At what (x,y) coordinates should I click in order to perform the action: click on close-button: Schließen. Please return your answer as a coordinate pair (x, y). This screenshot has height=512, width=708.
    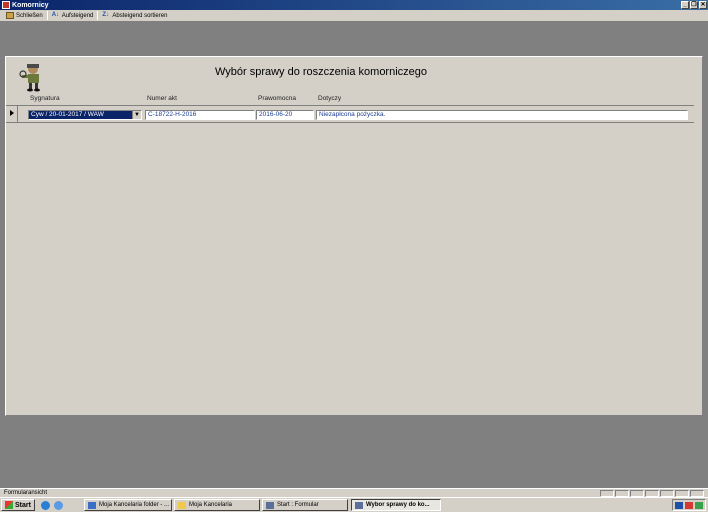
    Looking at the image, I should click on (24, 16).